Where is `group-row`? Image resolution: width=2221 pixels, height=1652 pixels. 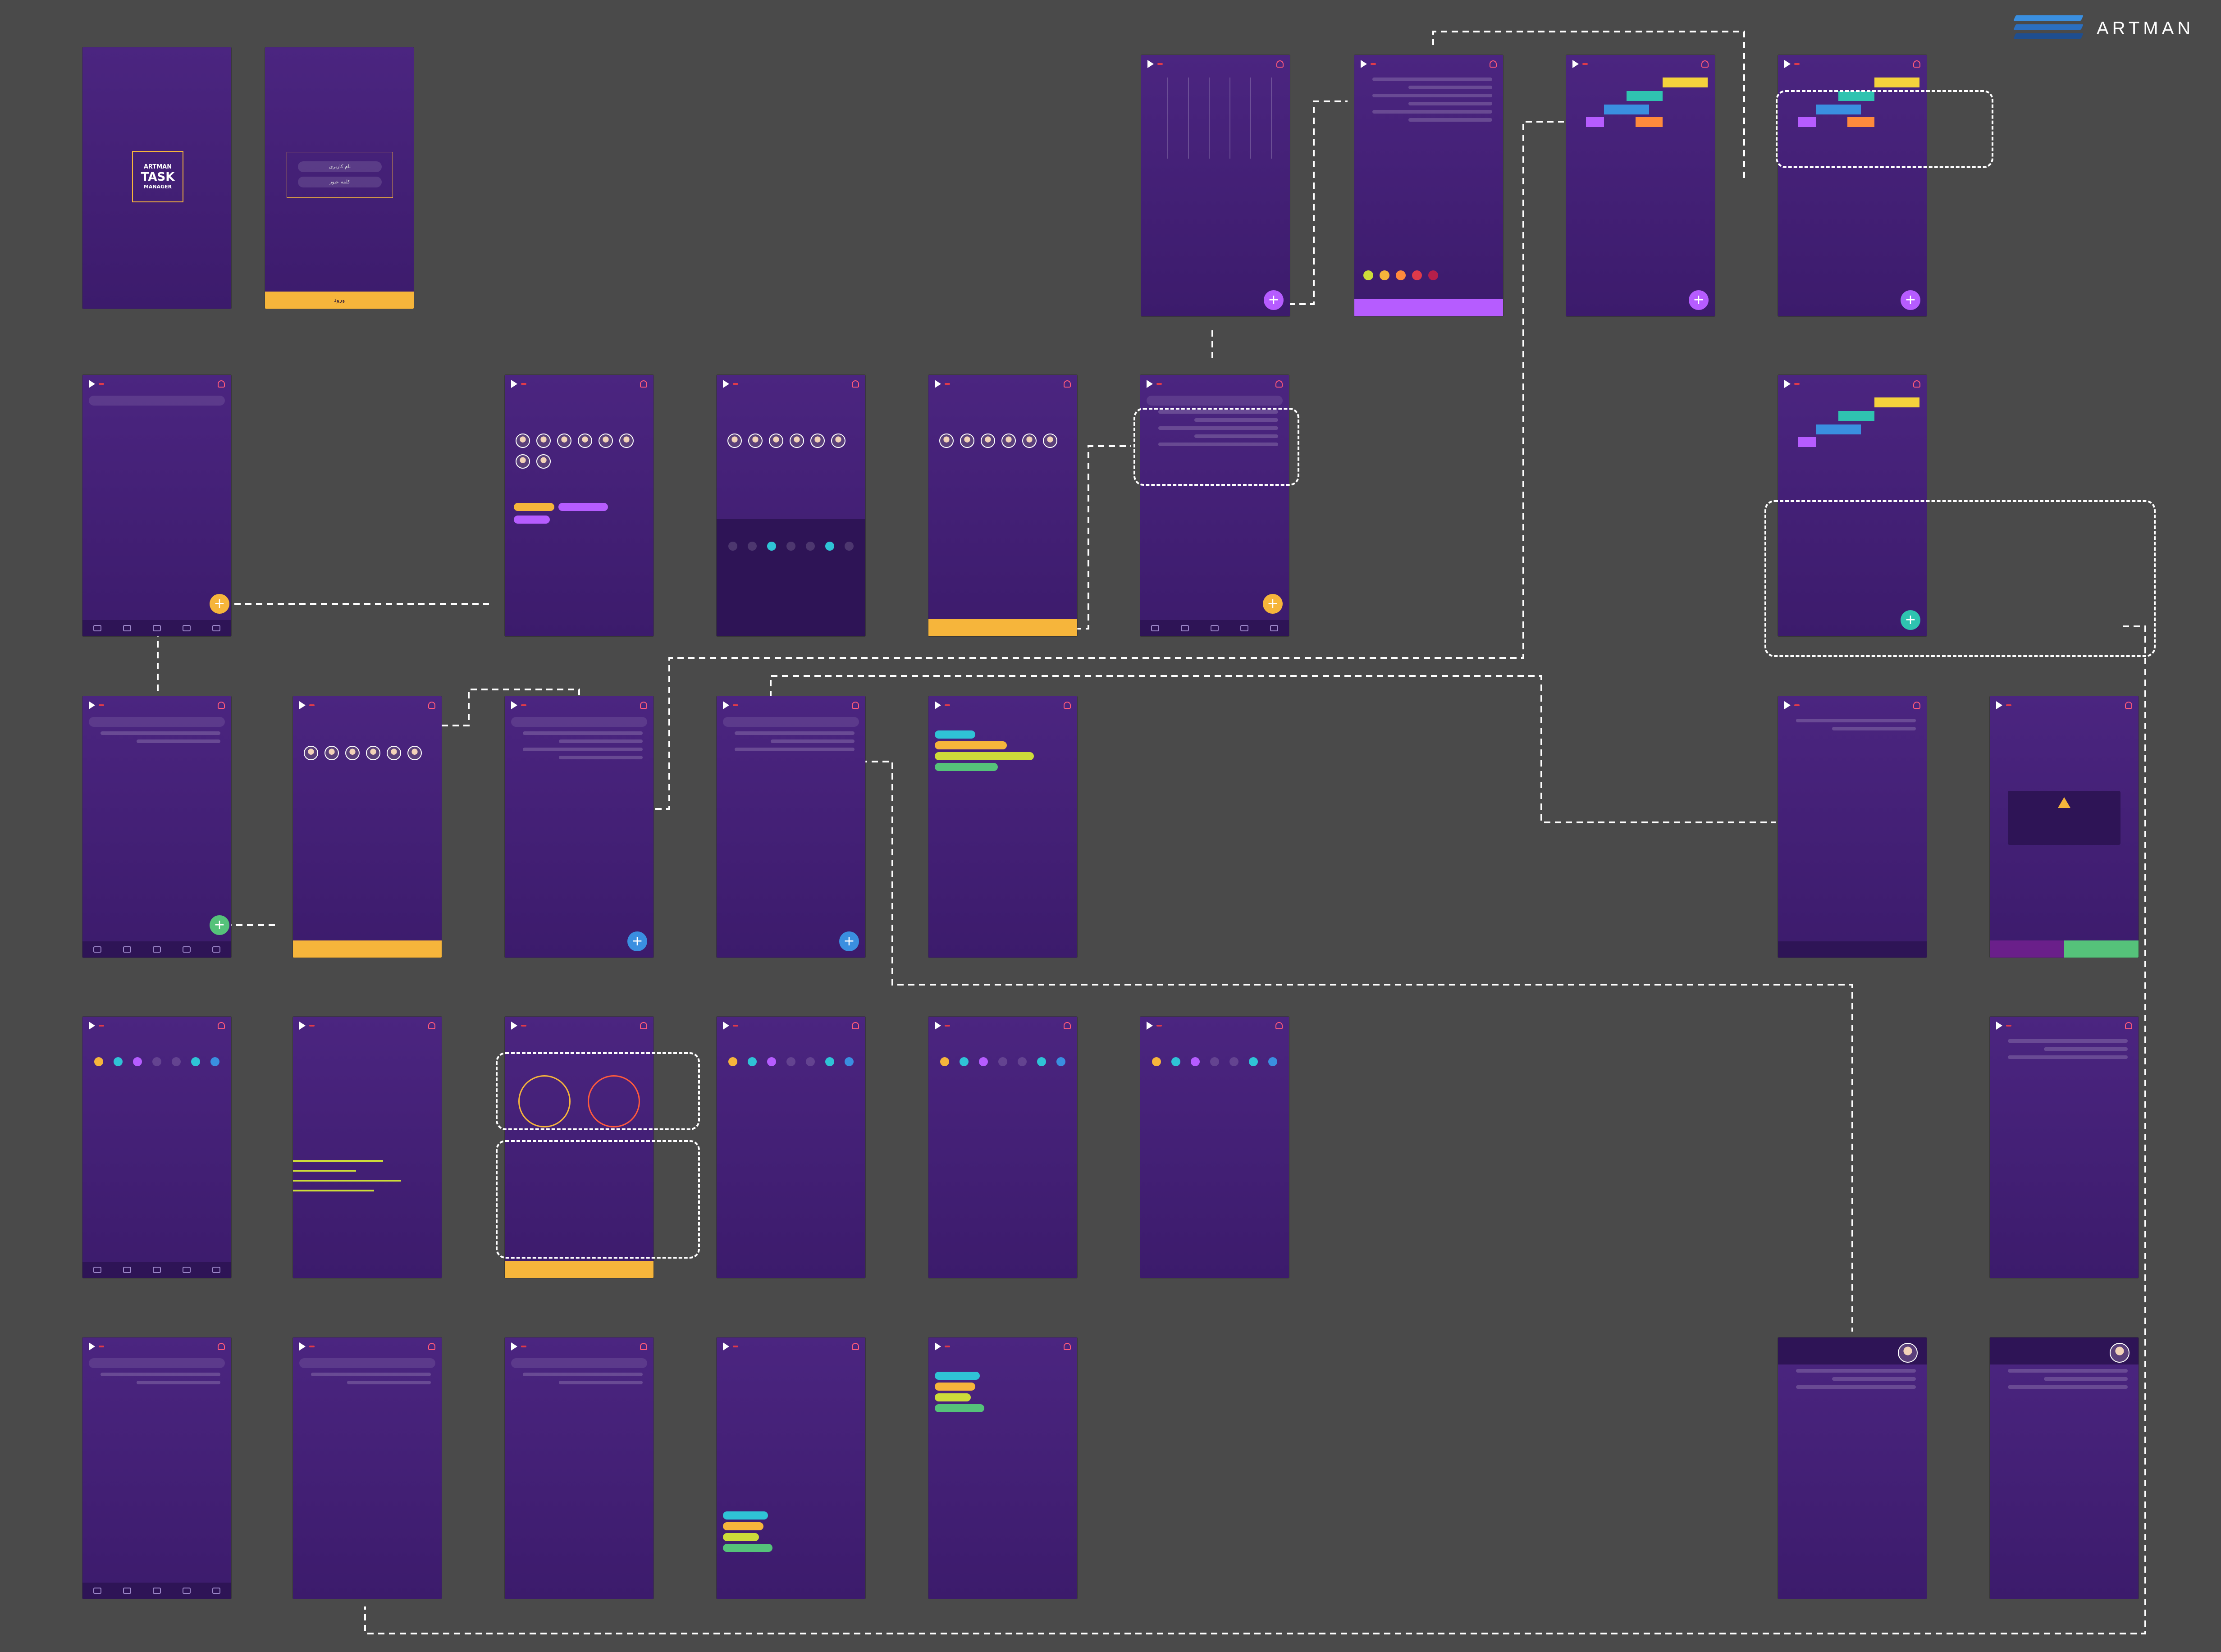
group-row is located at coordinates (178, 741).